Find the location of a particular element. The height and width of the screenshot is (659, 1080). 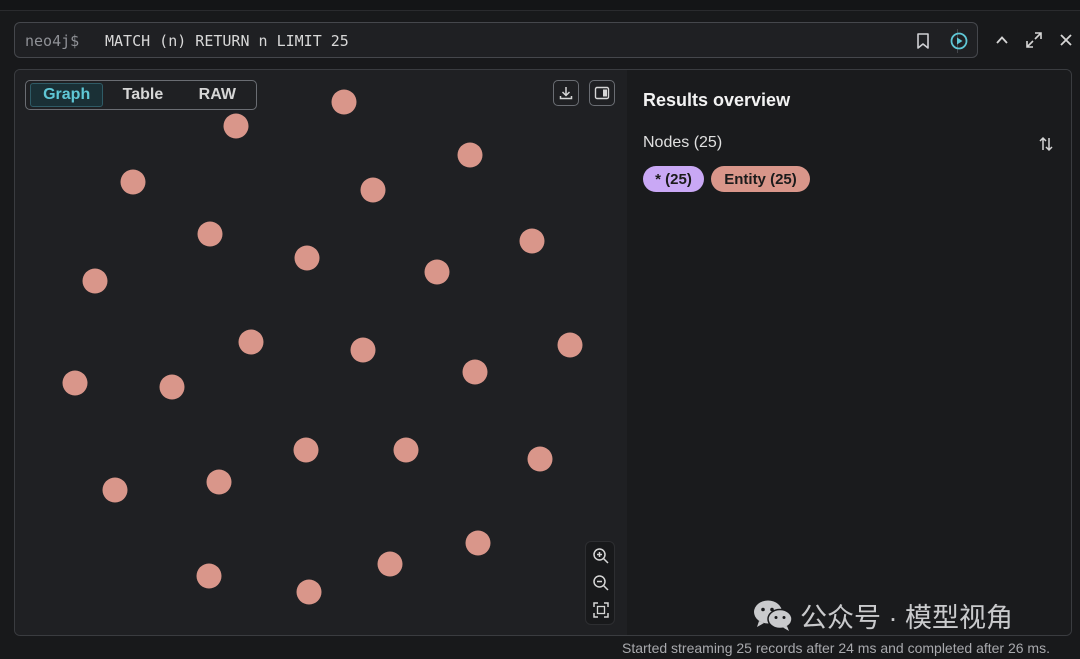

zoom-controls is located at coordinates (600, 583).